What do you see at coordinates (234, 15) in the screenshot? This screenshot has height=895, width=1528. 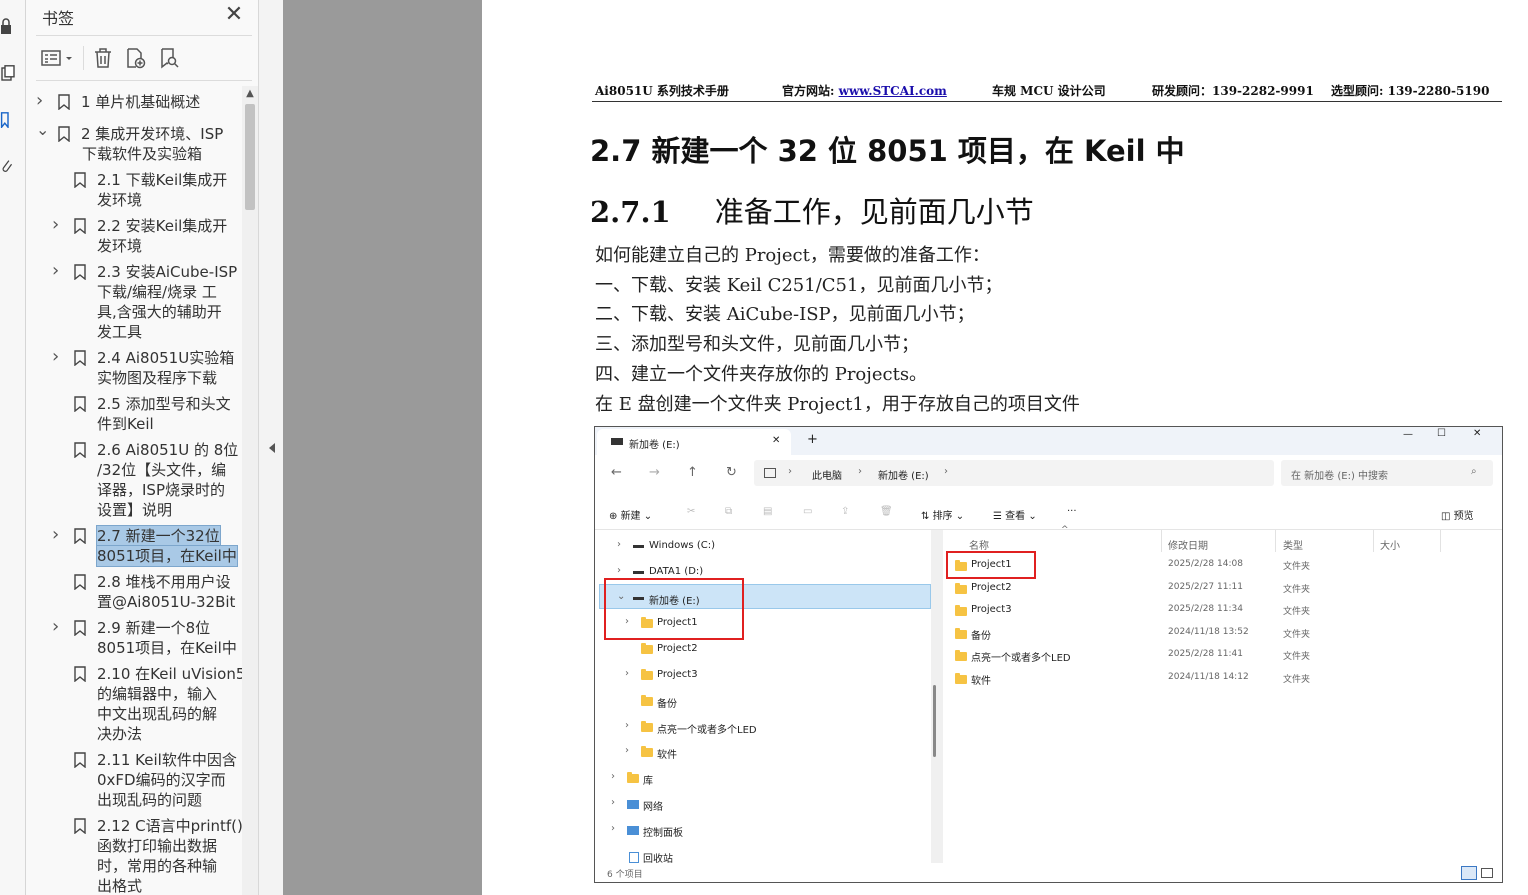 I see `close-icon: ✕` at bounding box center [234, 15].